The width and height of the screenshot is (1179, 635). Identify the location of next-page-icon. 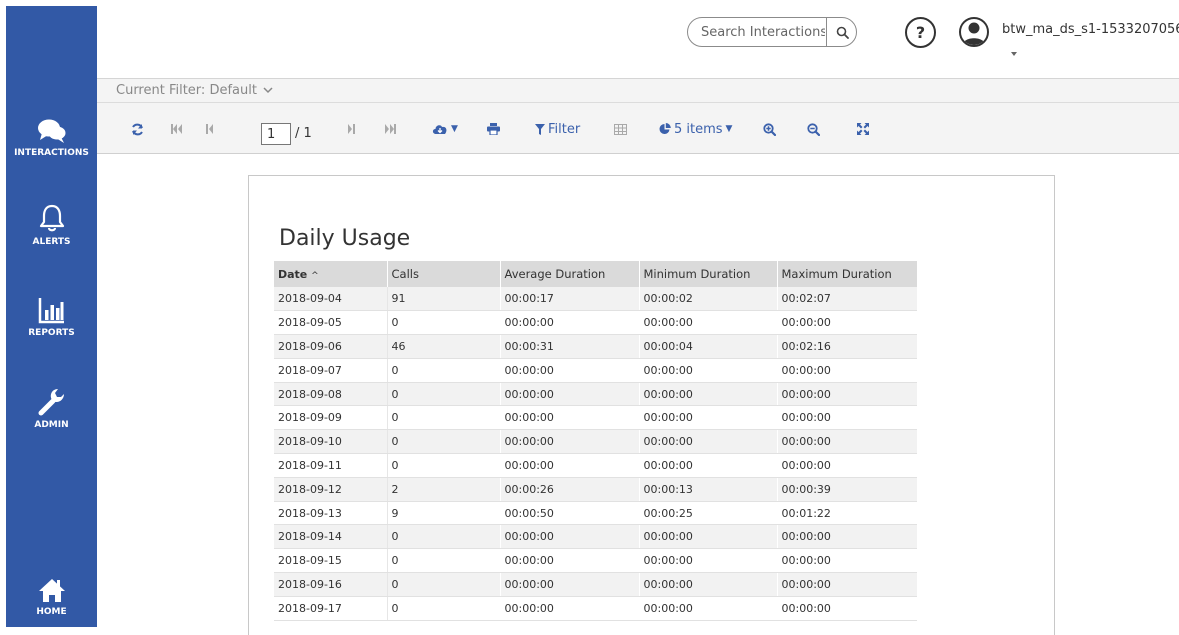
(351, 129).